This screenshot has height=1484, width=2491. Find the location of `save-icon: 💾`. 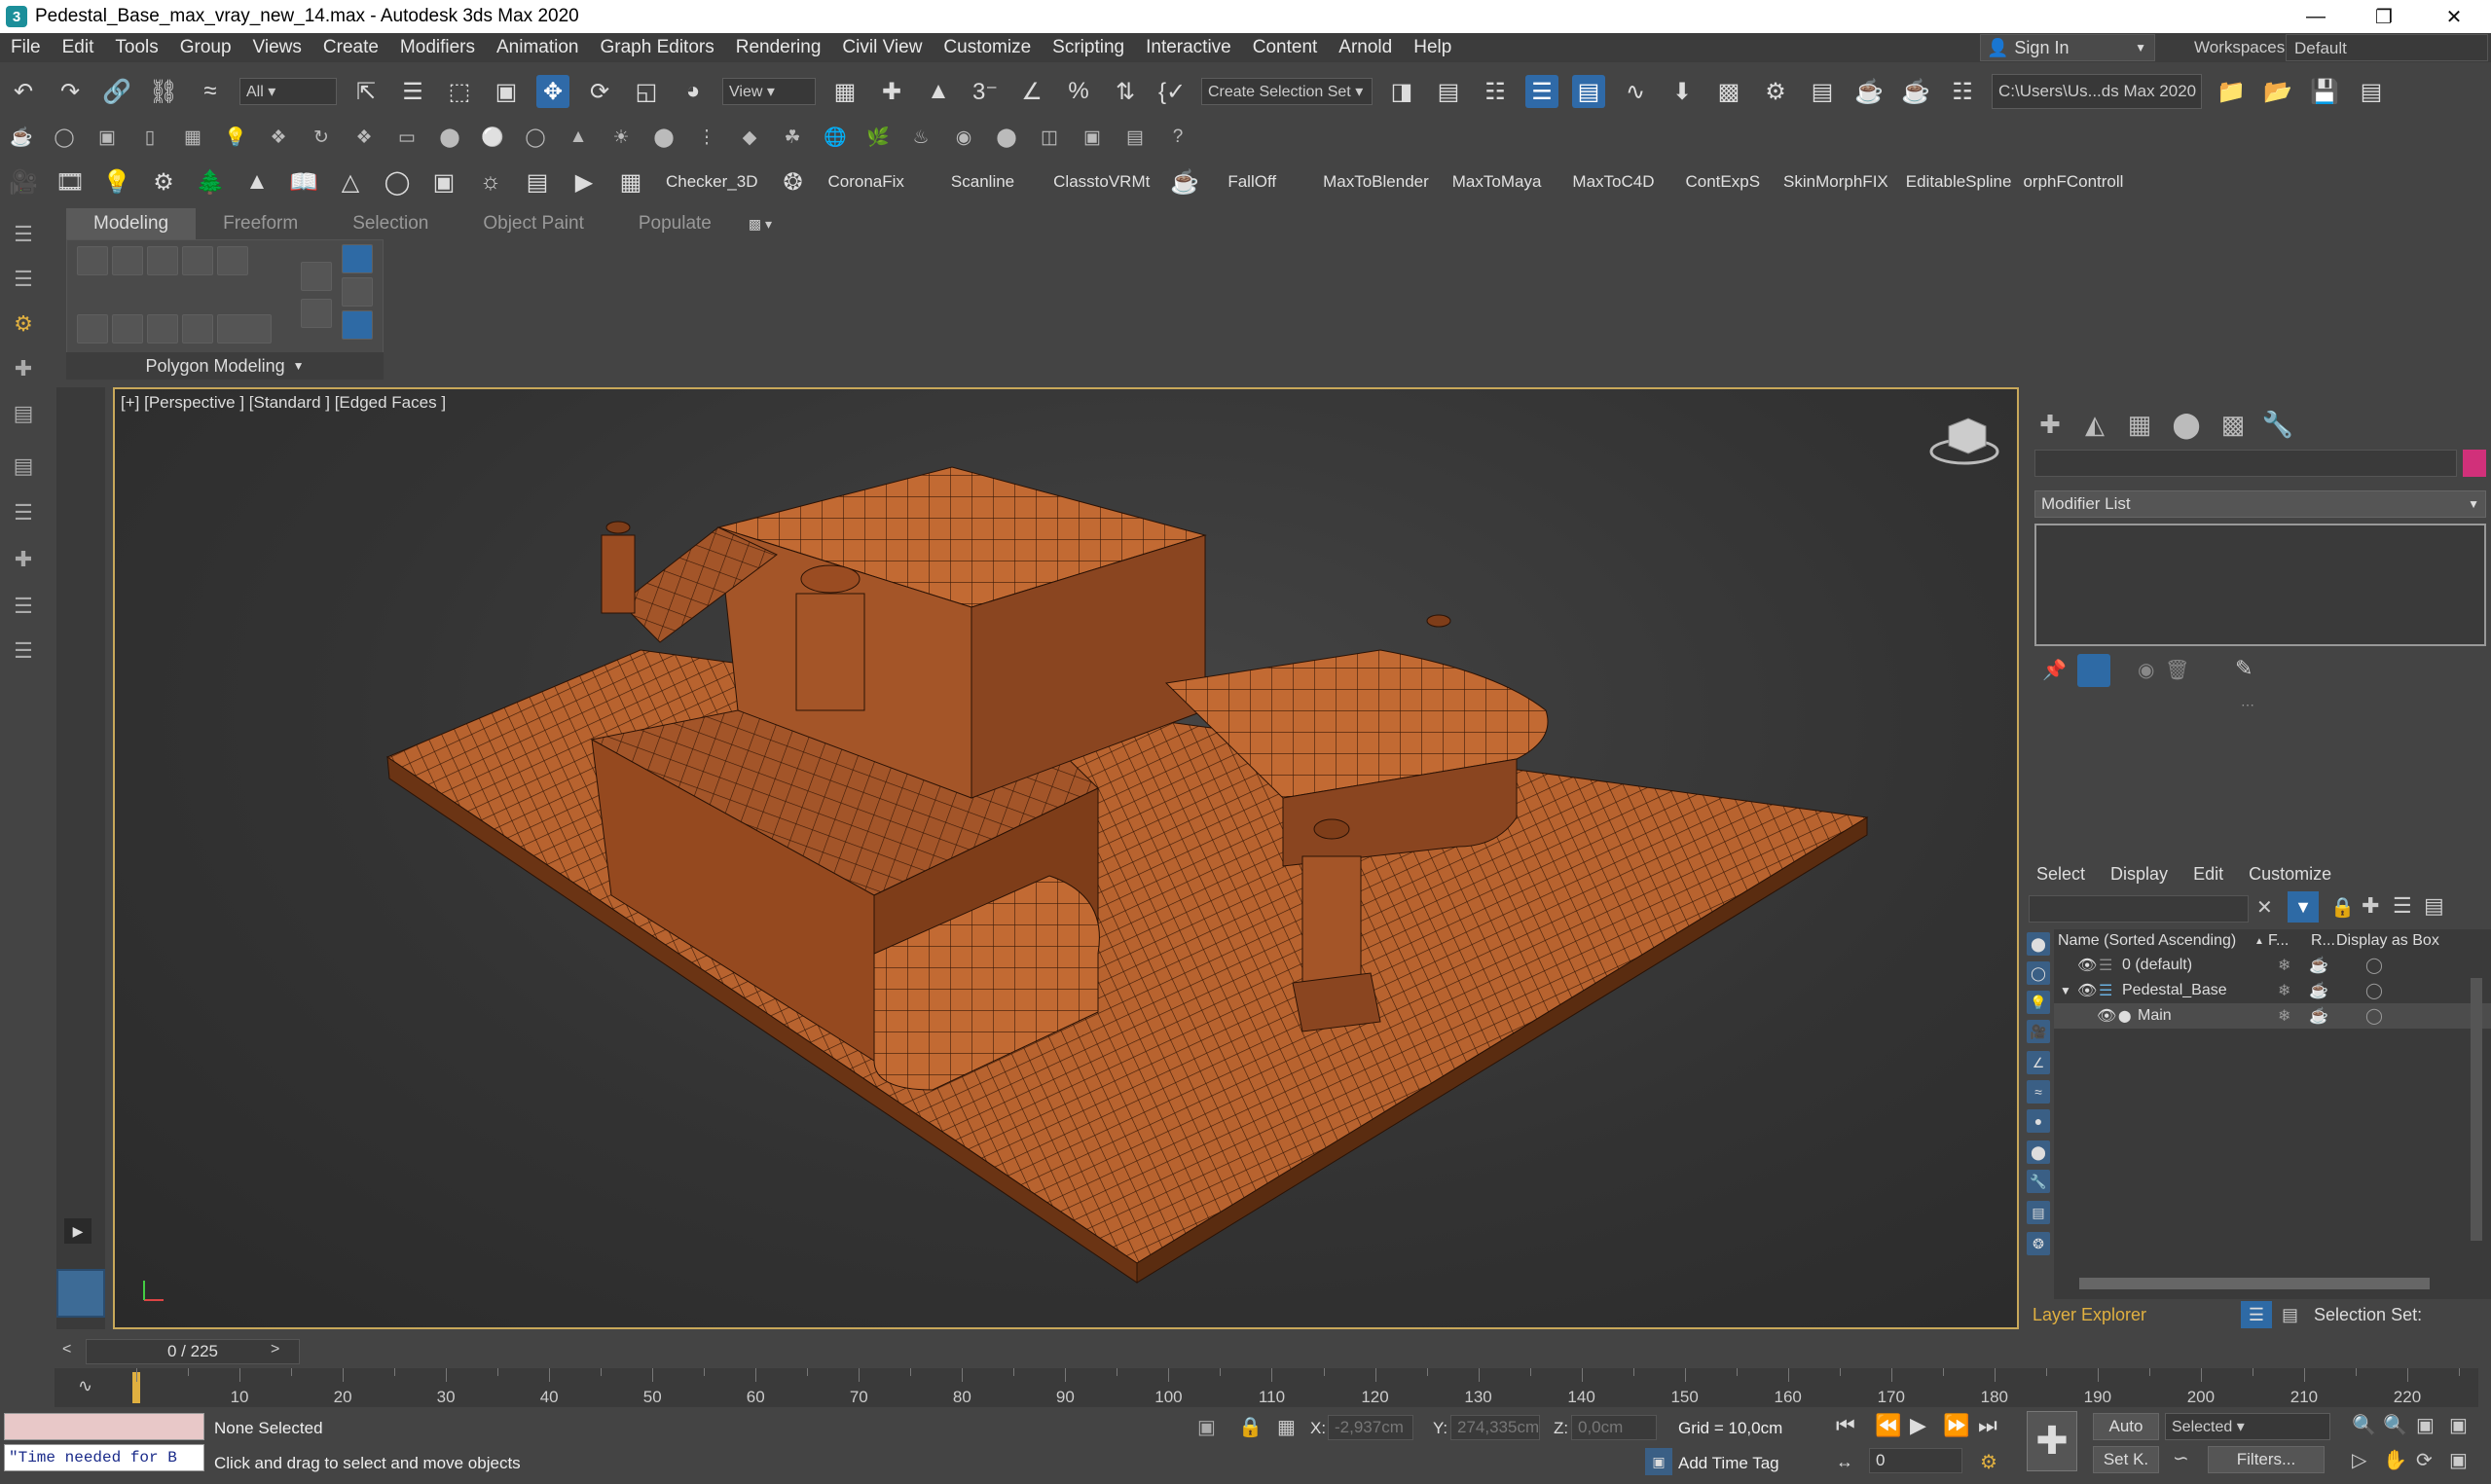

save-icon: 💾 is located at coordinates (2324, 91).